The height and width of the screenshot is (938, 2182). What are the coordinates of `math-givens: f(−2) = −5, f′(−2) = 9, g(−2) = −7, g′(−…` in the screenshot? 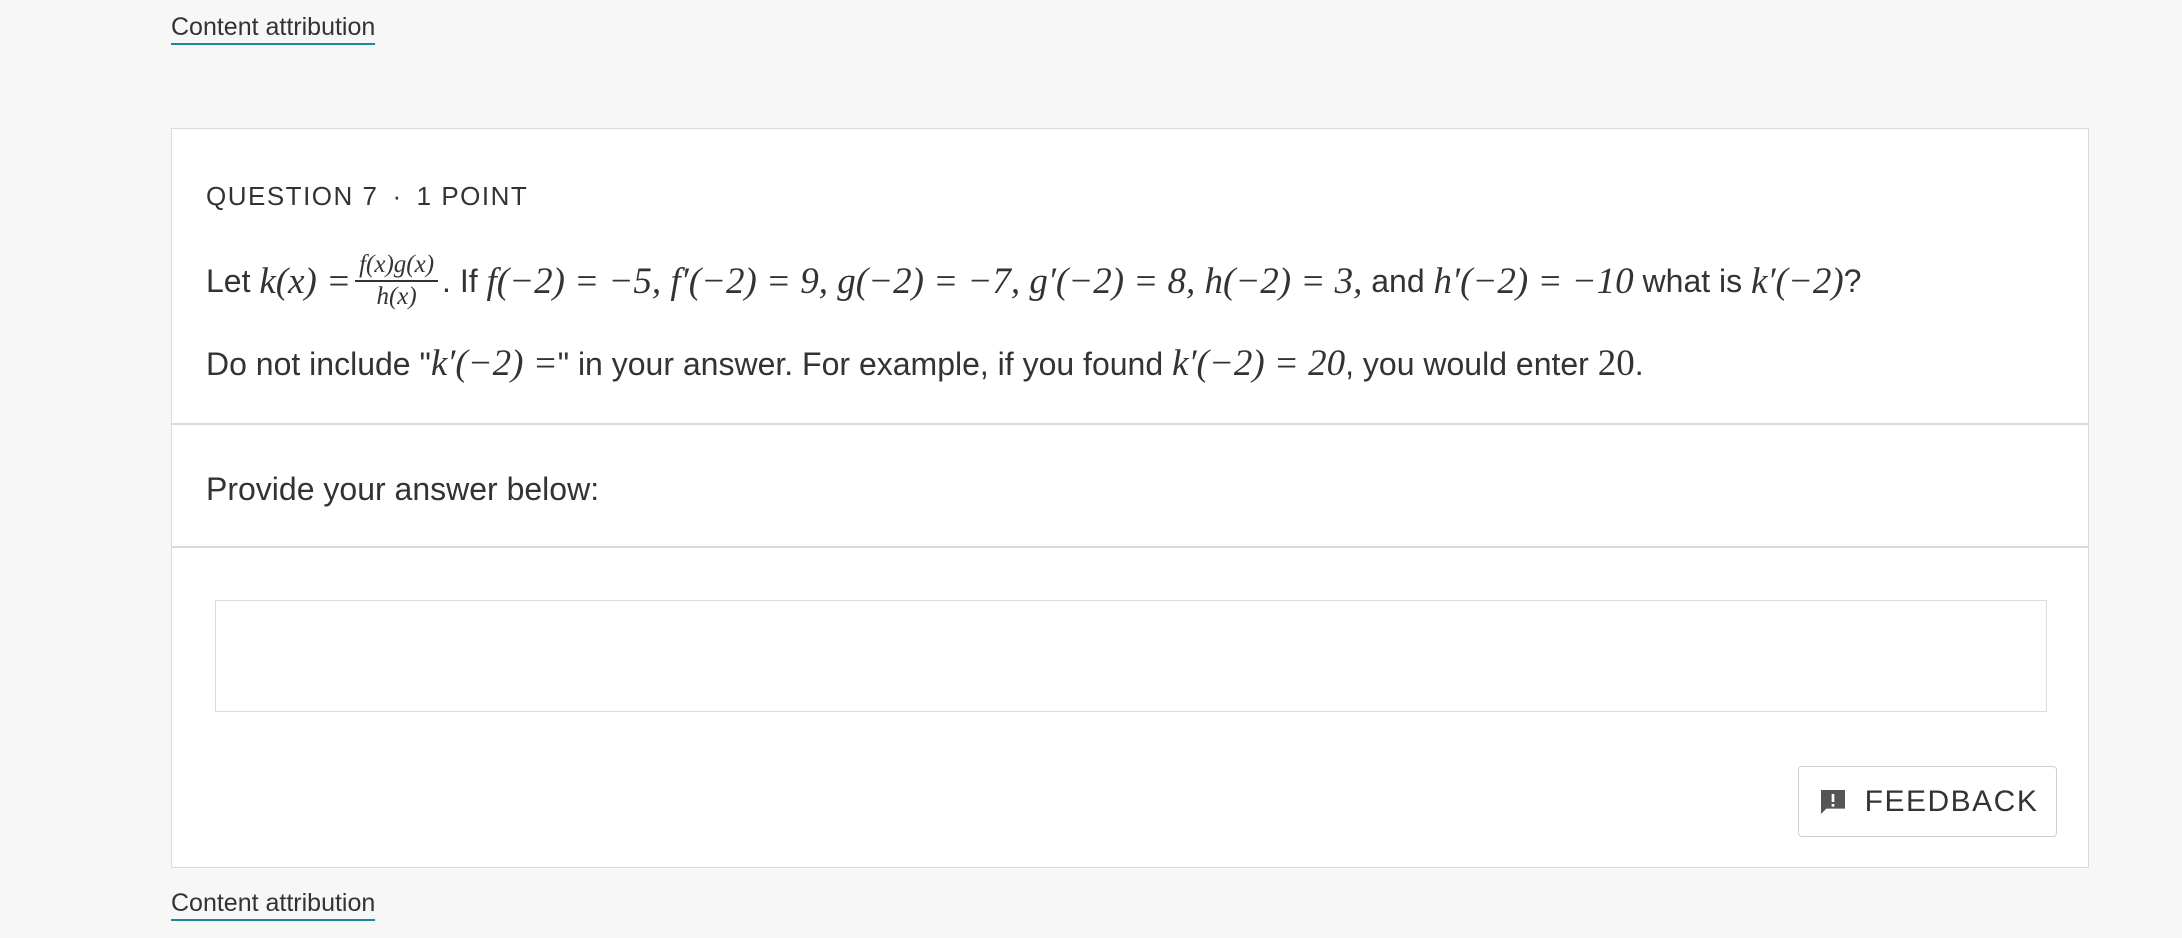 It's located at (924, 281).